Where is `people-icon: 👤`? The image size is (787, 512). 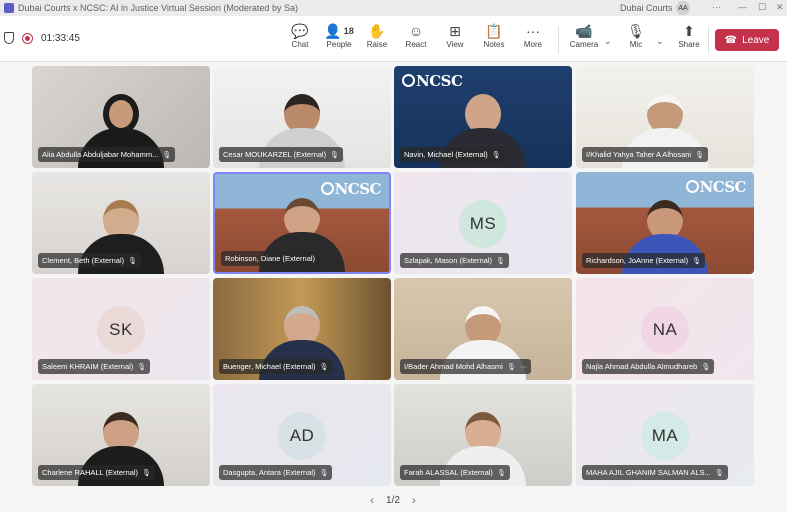
people-icon: 👤 is located at coordinates (333, 31).